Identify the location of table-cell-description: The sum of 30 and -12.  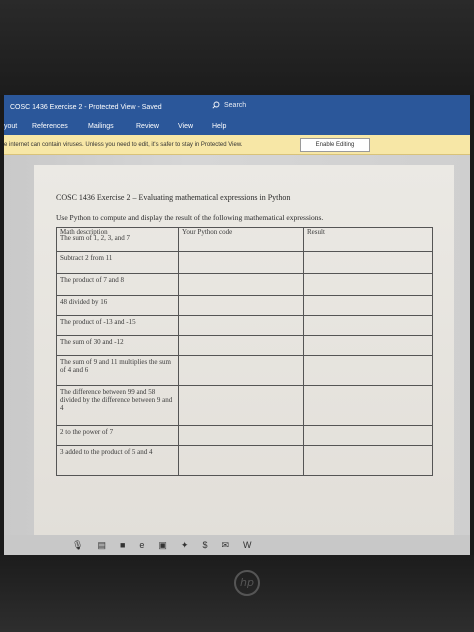
(117, 345).